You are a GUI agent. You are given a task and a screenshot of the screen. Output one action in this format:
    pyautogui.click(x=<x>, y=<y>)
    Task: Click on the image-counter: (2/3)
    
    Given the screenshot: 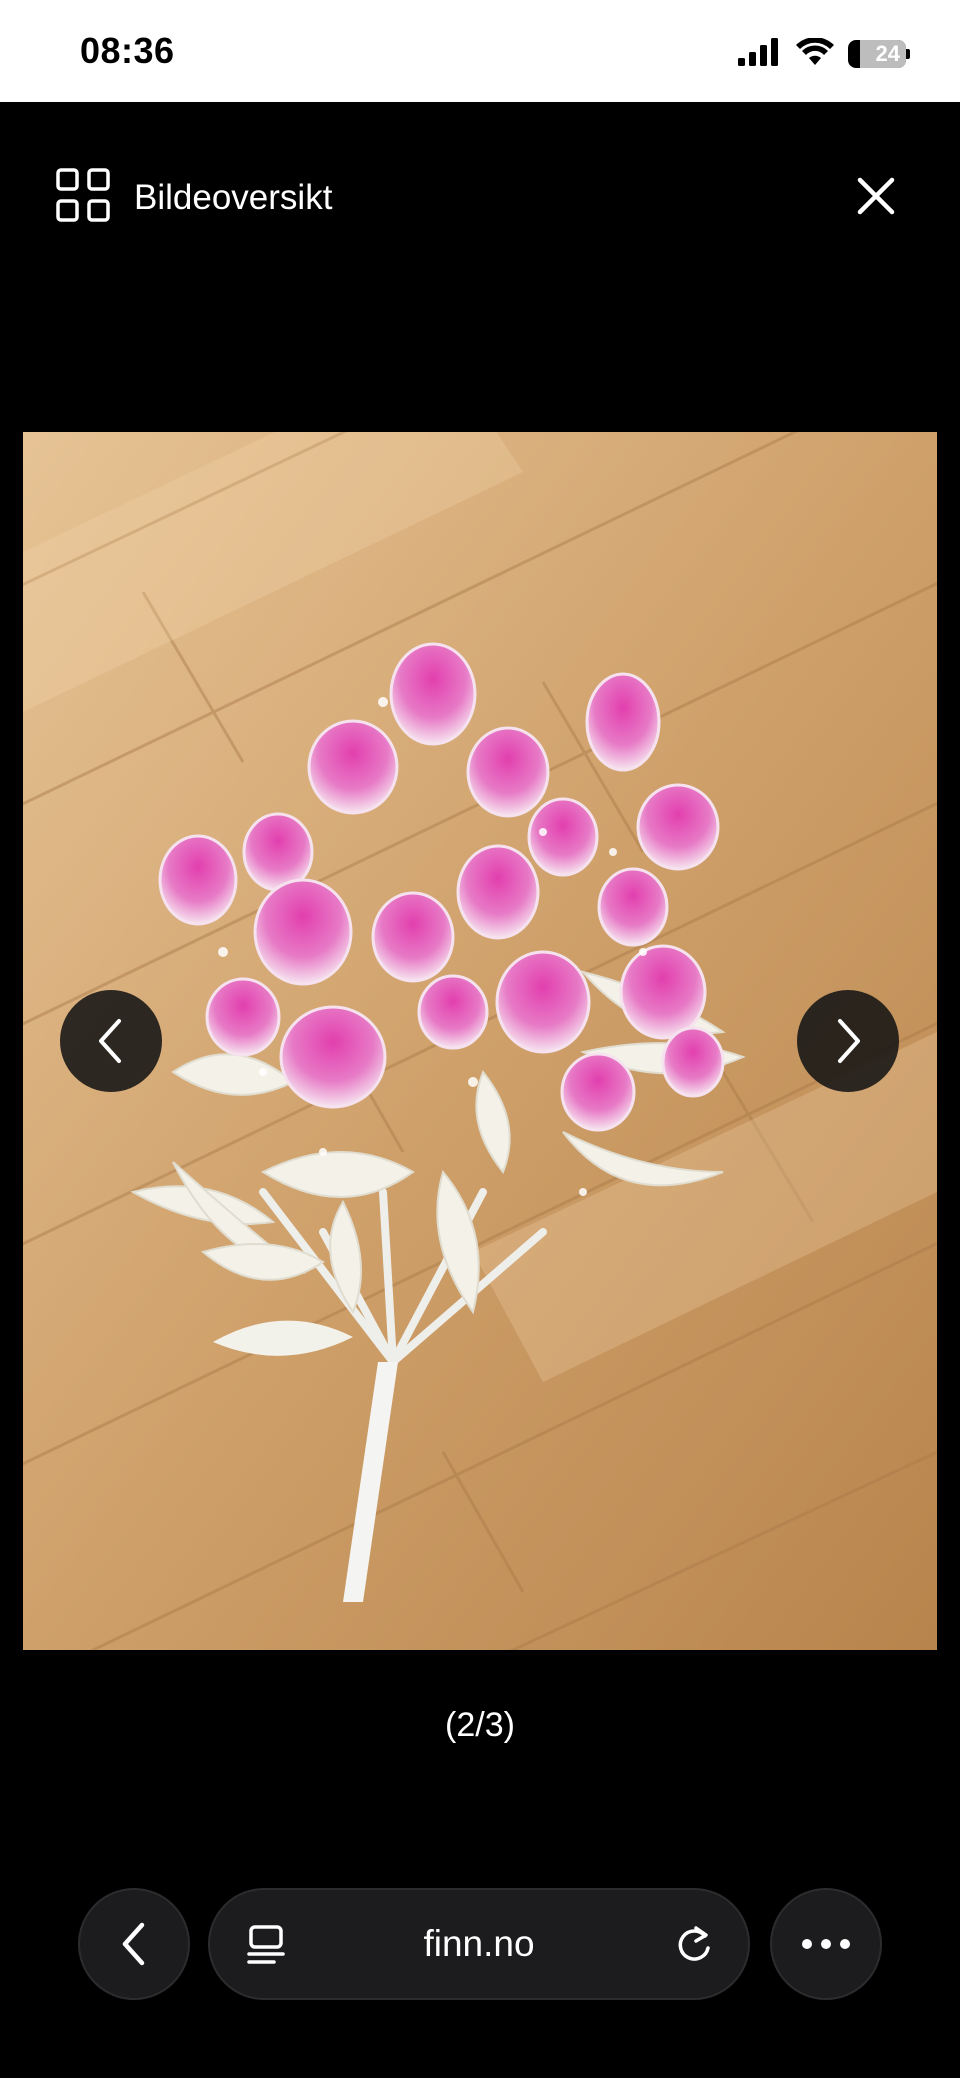 What is the action you would take?
    pyautogui.click(x=480, y=1725)
    